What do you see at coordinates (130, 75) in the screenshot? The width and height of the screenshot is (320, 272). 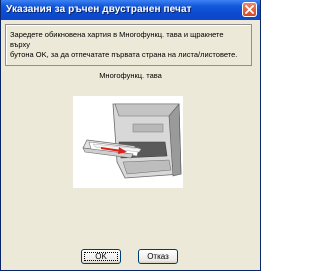 I see `figure-caption: Многофункц. тава` at bounding box center [130, 75].